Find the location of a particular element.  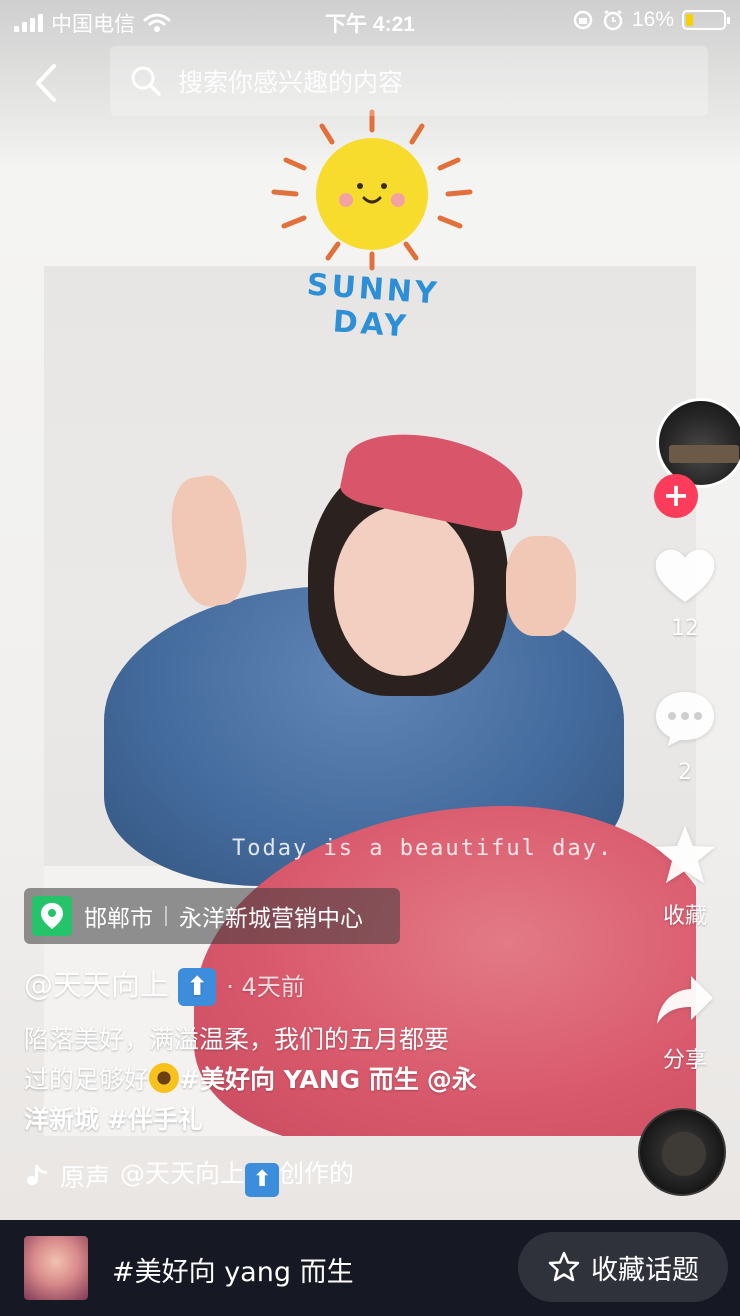

status-bar: 中国电信 下午 4:21 16% is located at coordinates (370, 20).